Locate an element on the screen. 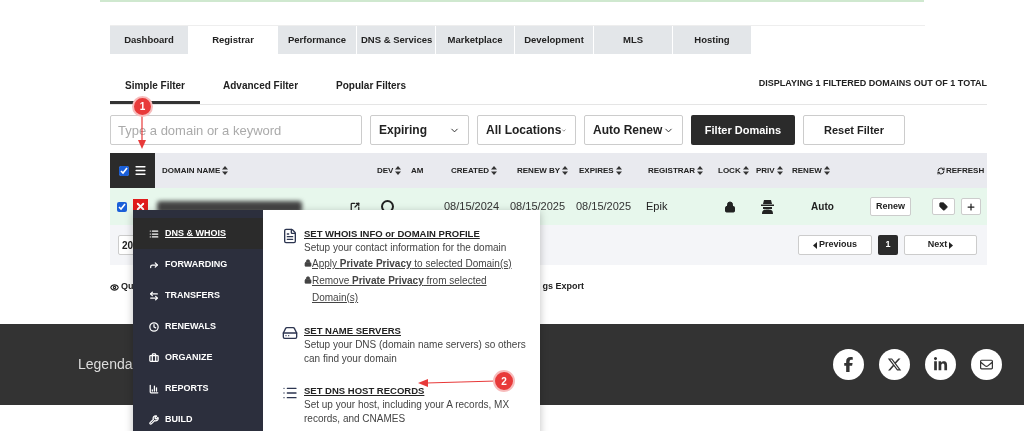 Image resolution: width=1024 pixels, height=431 pixels. menu-item: DNS & WHOIS is located at coordinates (198, 233).